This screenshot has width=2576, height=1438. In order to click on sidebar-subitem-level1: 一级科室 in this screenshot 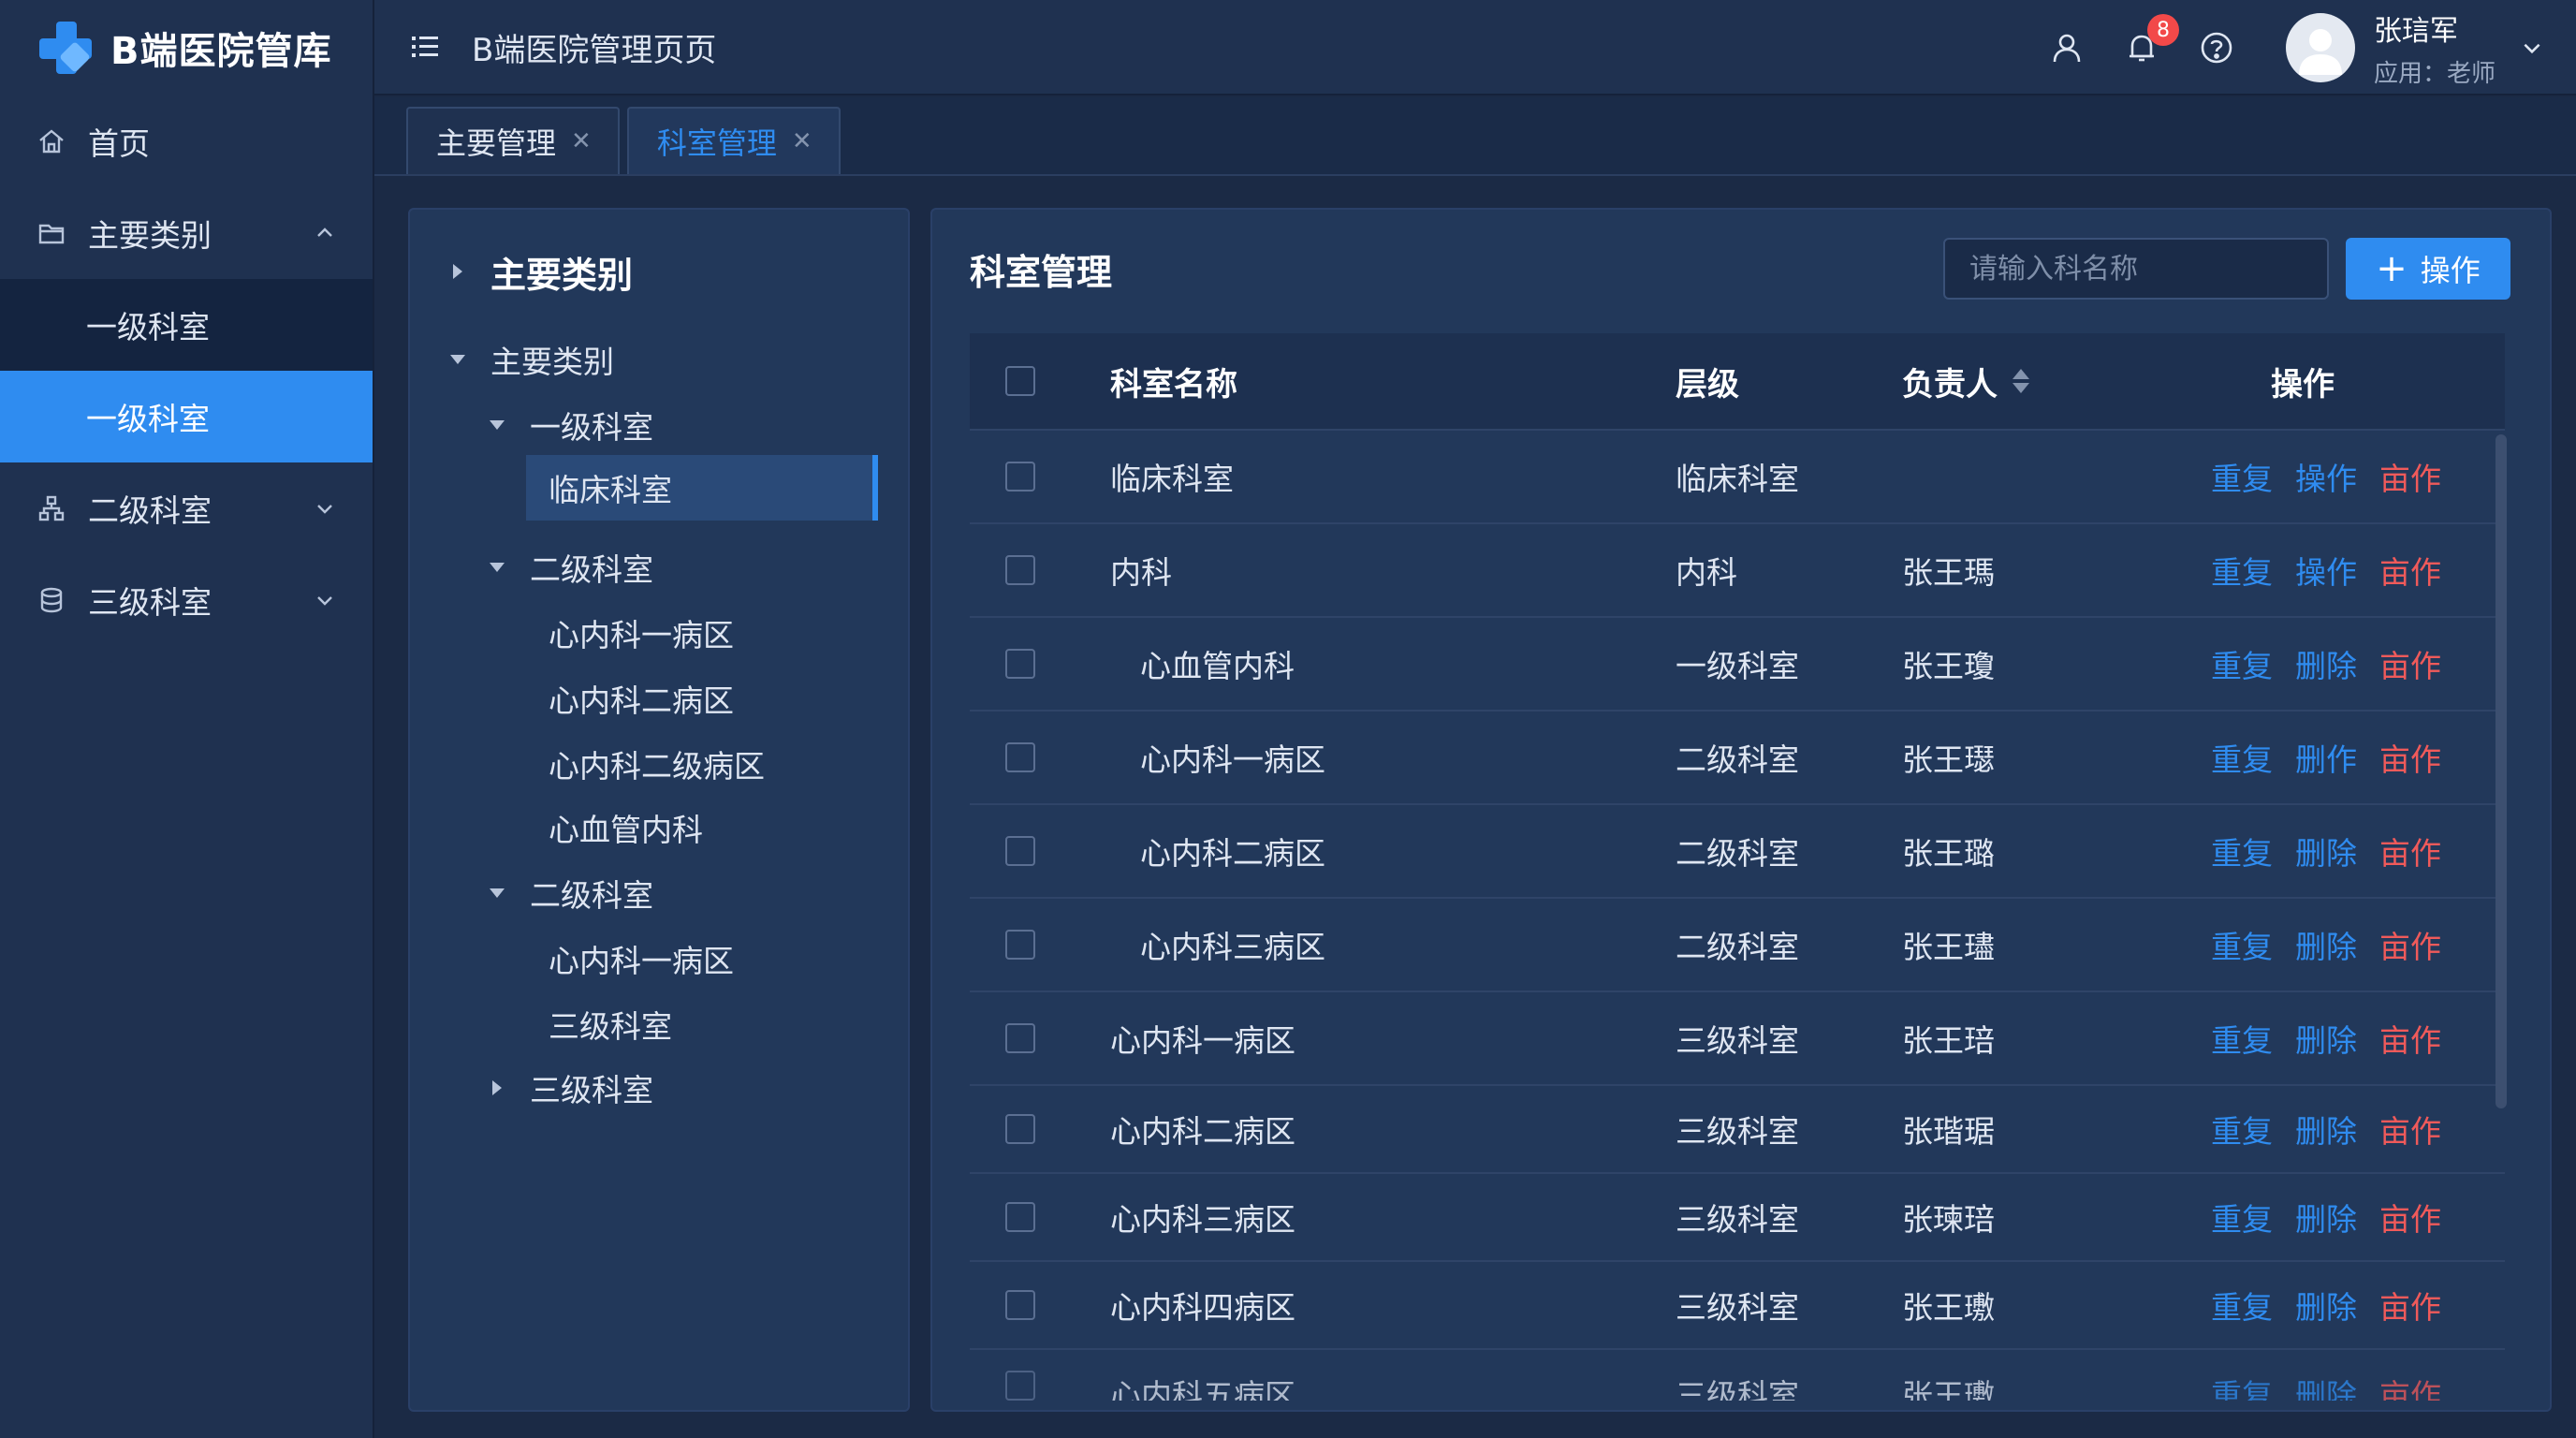, I will do `click(186, 325)`.